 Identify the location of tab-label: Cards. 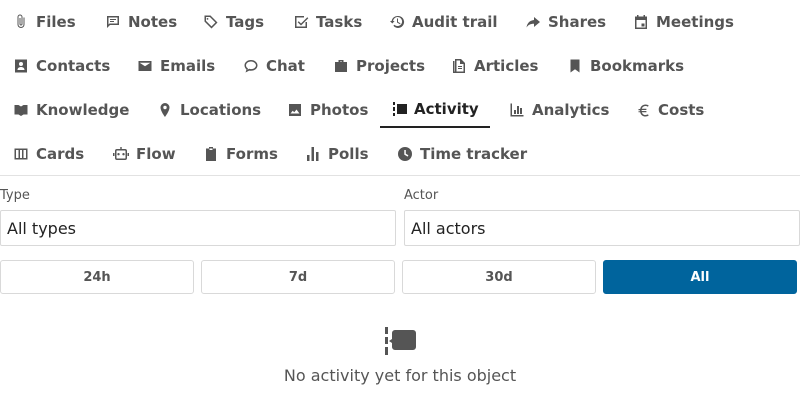
(60, 154).